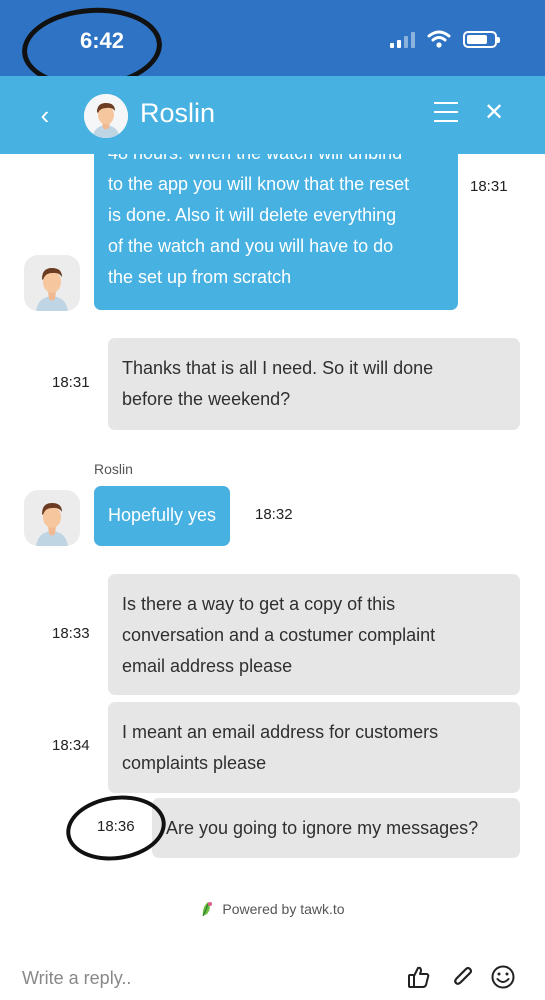 This screenshot has height=1000, width=545. I want to click on message-line: Are you going to ignore my messages?, so click(322, 828).